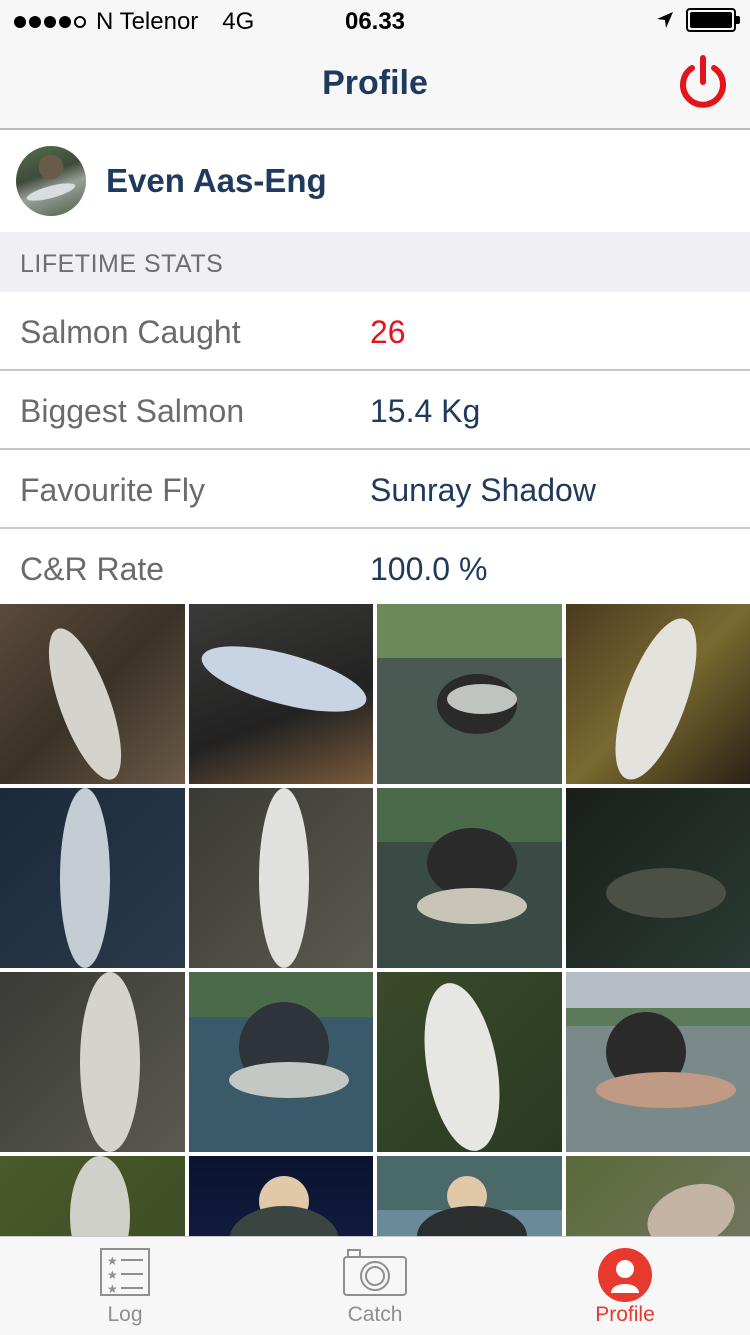  What do you see at coordinates (428, 569) in the screenshot?
I see `stat-value: 100.0 %` at bounding box center [428, 569].